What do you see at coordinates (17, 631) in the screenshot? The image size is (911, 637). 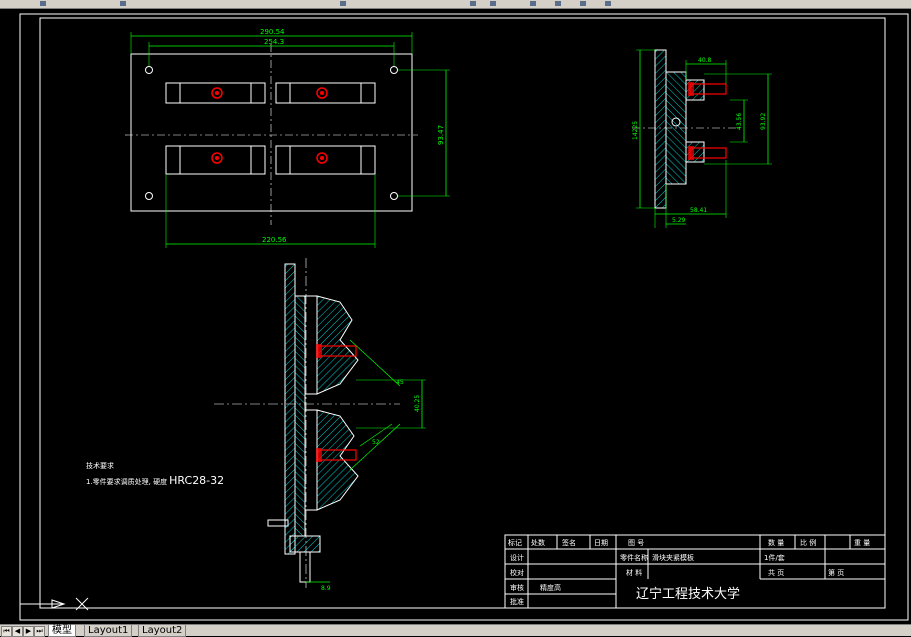 I see `prev-tab-button: ◀` at bounding box center [17, 631].